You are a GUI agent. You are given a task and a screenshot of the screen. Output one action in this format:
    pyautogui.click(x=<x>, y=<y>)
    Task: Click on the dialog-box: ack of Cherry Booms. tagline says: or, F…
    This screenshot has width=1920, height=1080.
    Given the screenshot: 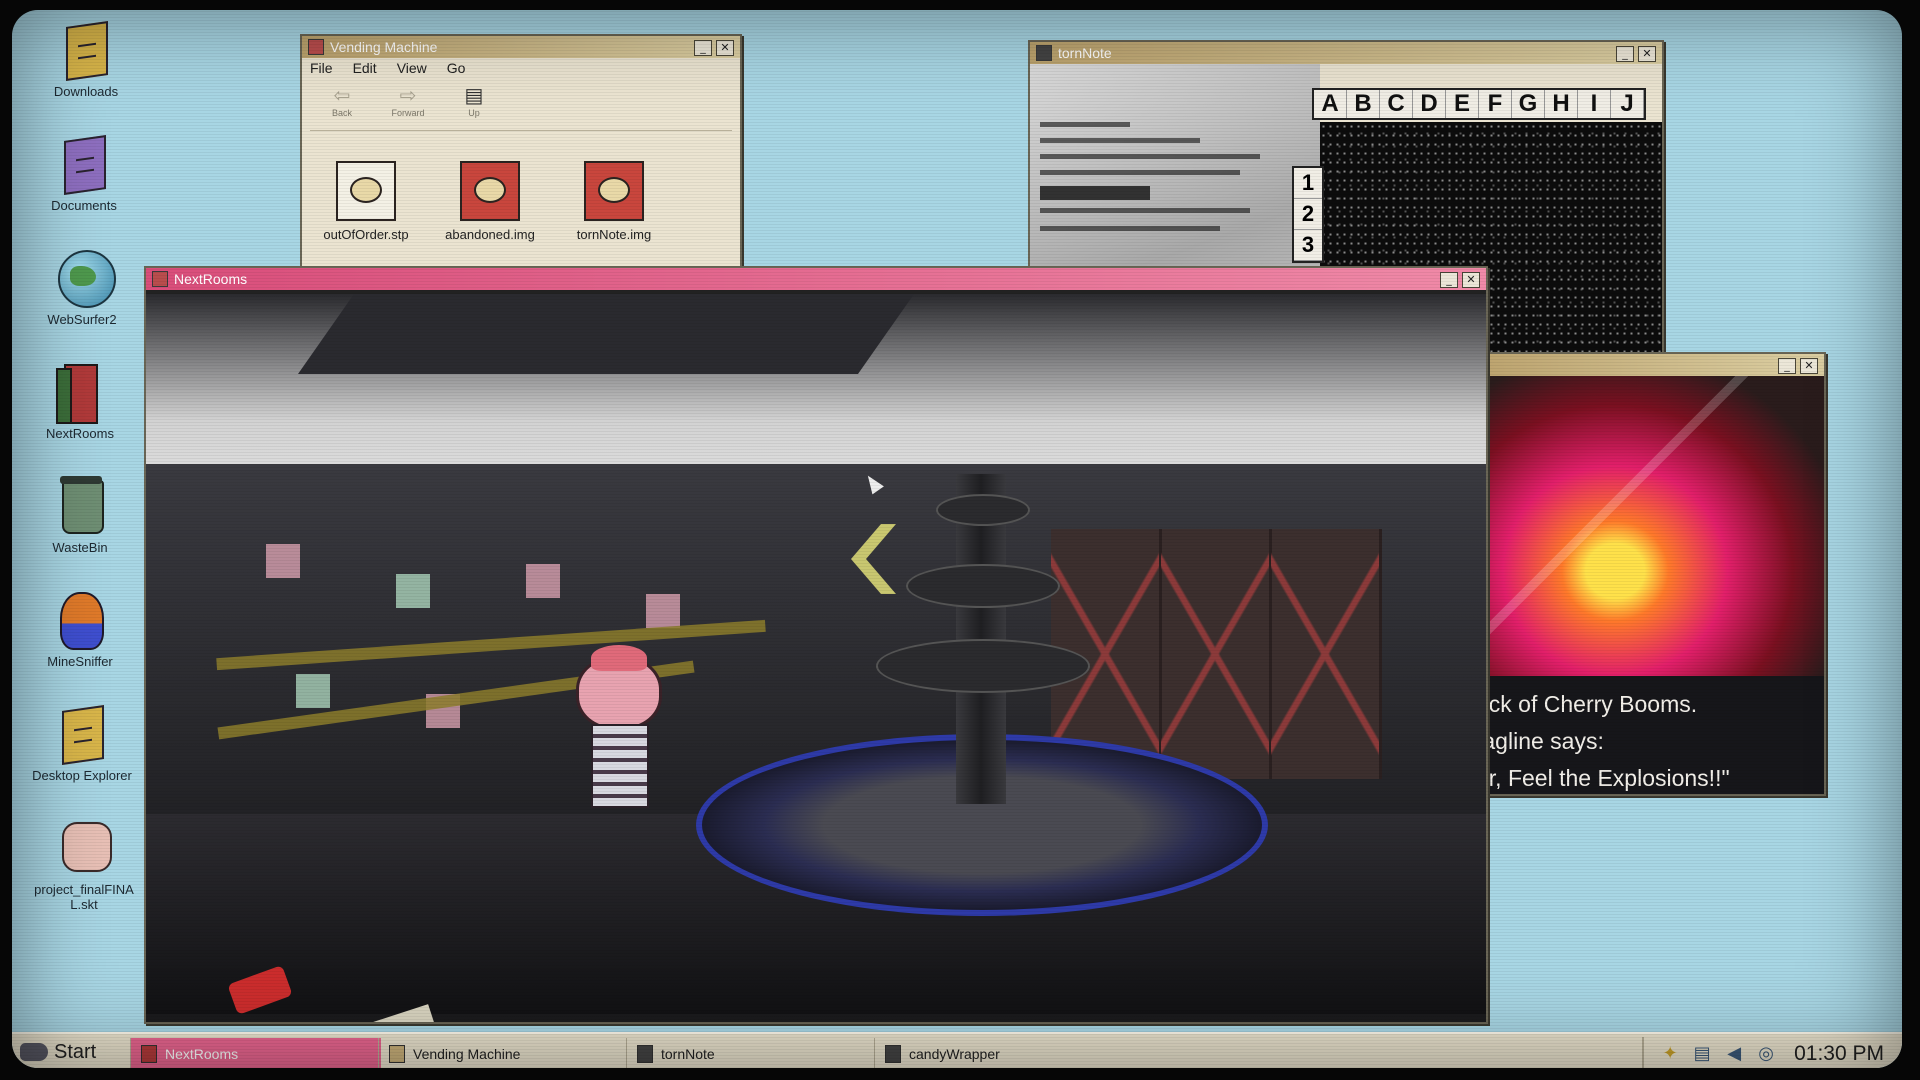 What is the action you would take?
    pyautogui.click(x=1650, y=735)
    